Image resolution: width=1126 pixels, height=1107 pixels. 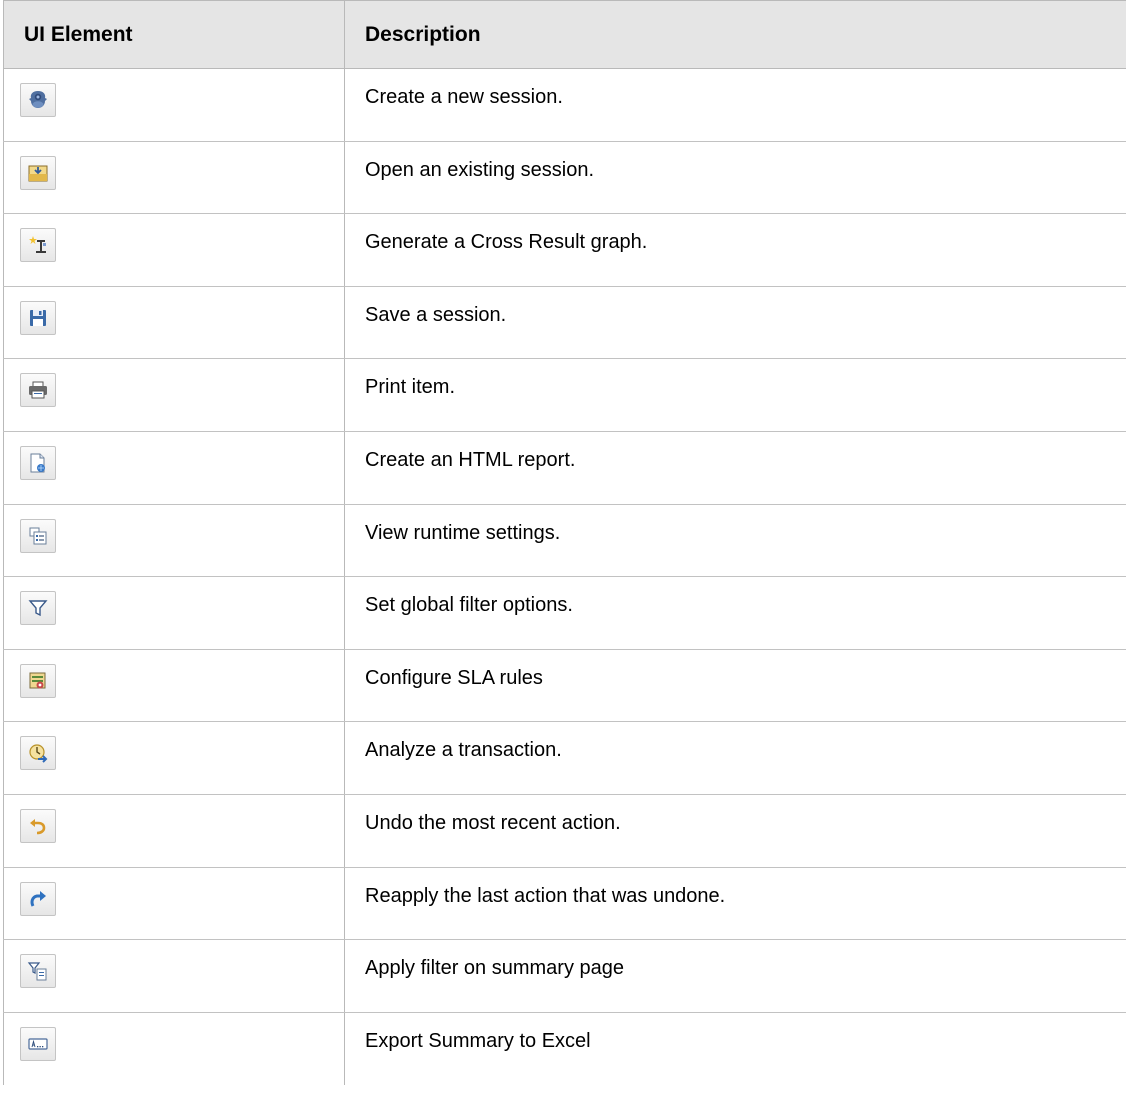 I want to click on row-description: Analyze a transaction., so click(x=735, y=758).